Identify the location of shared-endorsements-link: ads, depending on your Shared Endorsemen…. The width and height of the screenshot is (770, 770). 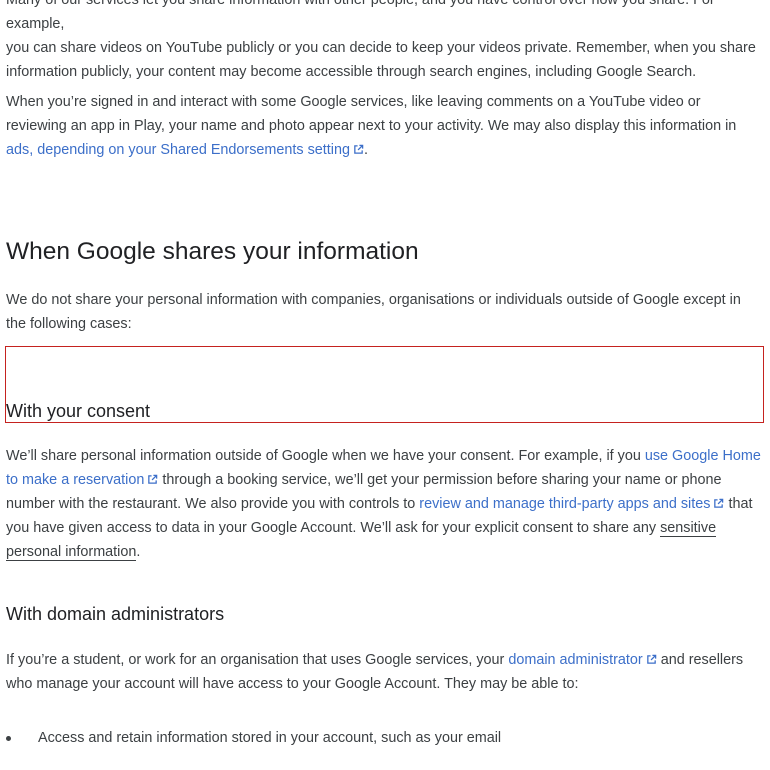
(185, 150).